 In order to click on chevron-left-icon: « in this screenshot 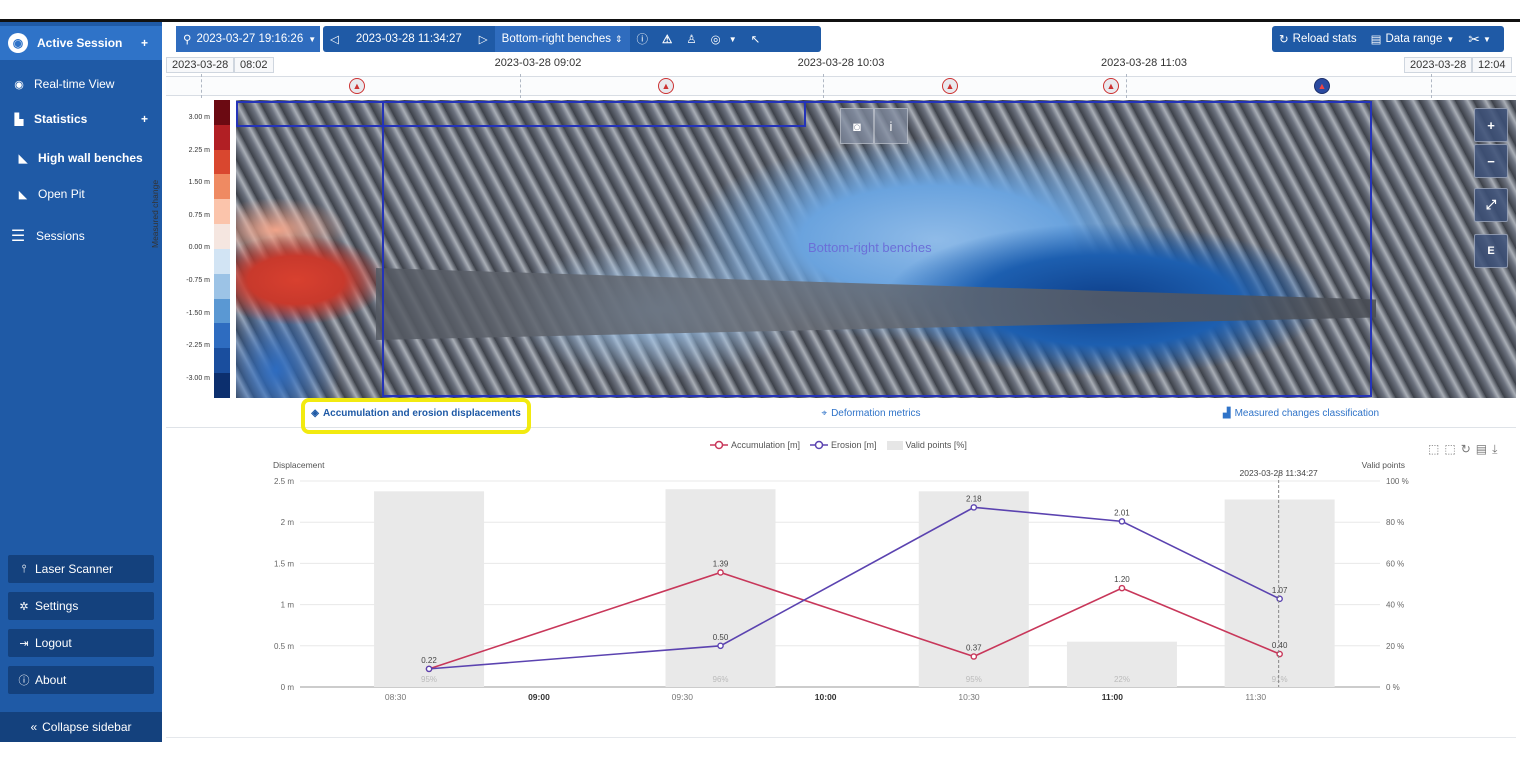, I will do `click(34, 727)`.